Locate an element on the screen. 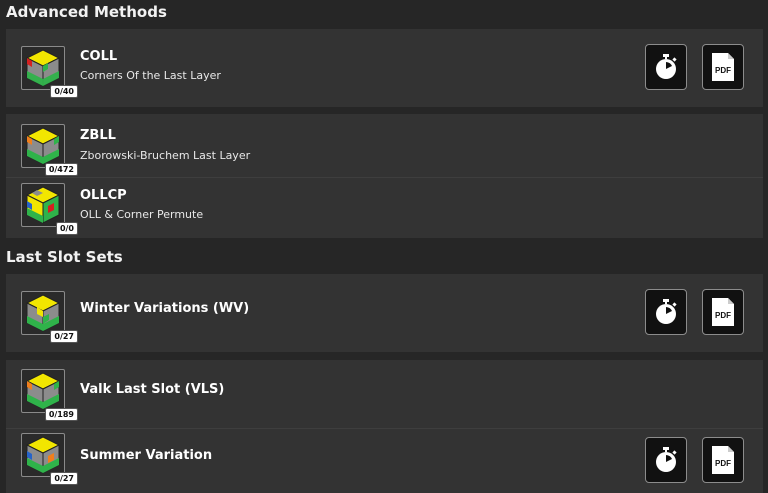 The height and width of the screenshot is (493, 768). cube-thumbnail: 0/40 is located at coordinates (49, 72).